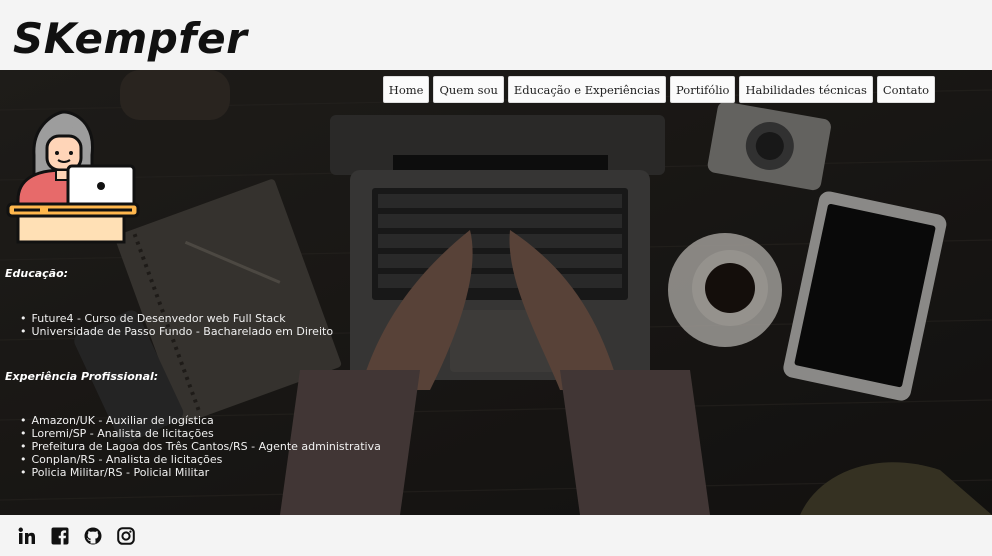 The width and height of the screenshot is (992, 556). Describe the element at coordinates (60, 536) in the screenshot. I see `facebook-icon` at that location.